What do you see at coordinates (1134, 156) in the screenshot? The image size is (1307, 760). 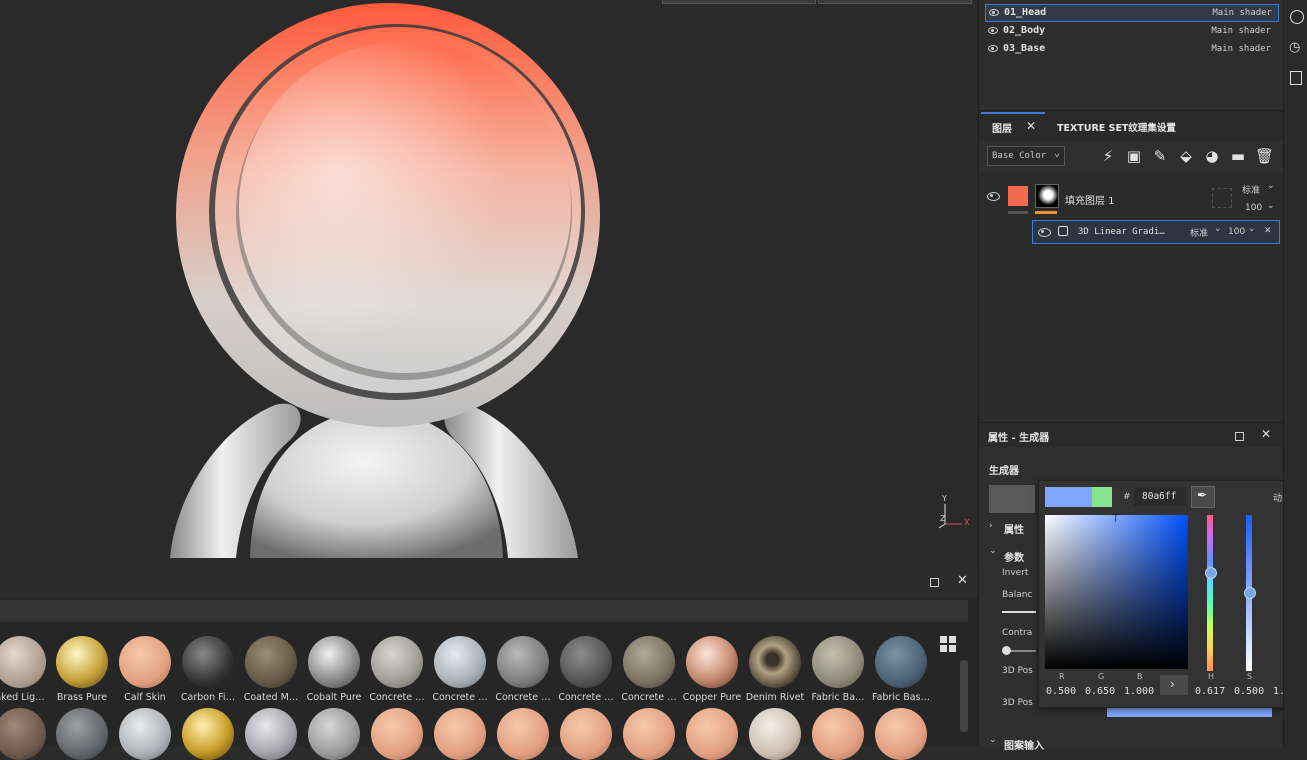 I see `mask-icon: ▣` at bounding box center [1134, 156].